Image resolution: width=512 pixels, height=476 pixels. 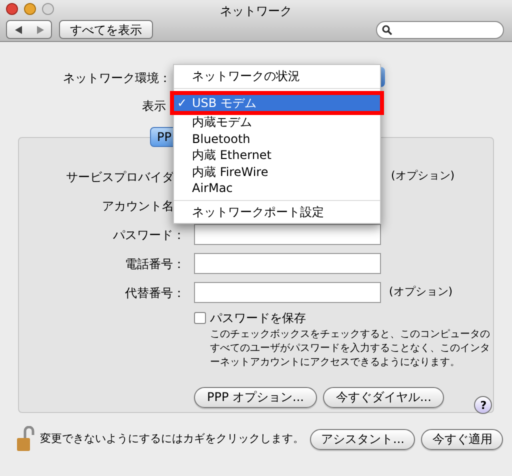 What do you see at coordinates (30, 9) in the screenshot?
I see `minimize-icon` at bounding box center [30, 9].